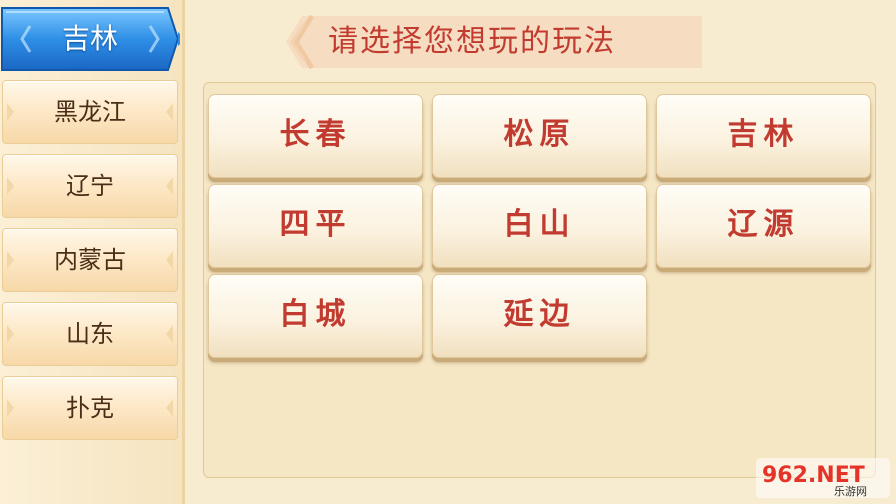 The width and height of the screenshot is (896, 504). I want to click on sidebar-item-label: 内蒙古, so click(90, 260).